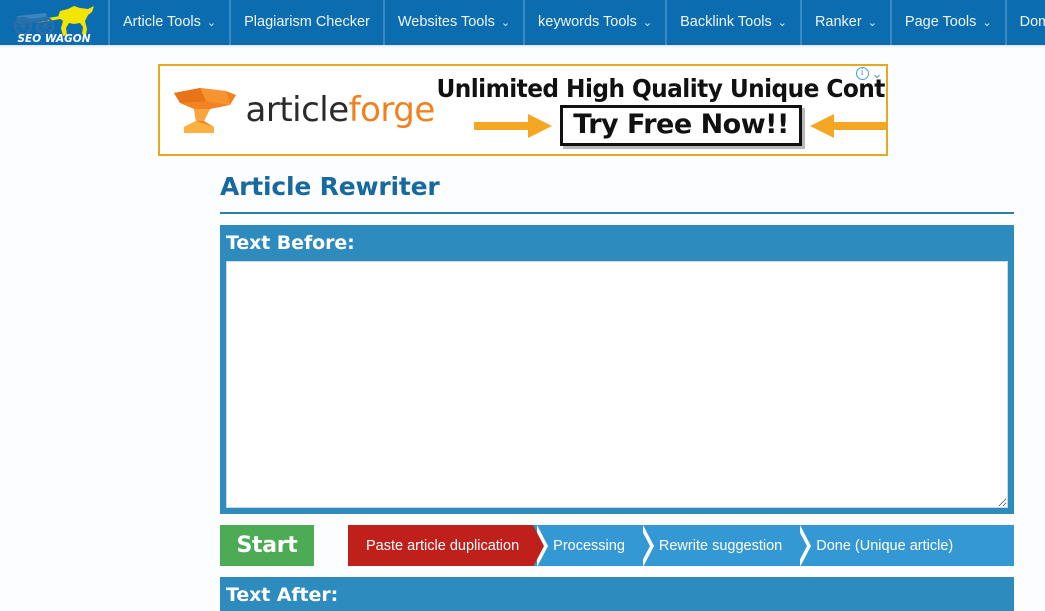 The image size is (1045, 611). I want to click on ad-advertiser-name: articleforge, so click(340, 110).